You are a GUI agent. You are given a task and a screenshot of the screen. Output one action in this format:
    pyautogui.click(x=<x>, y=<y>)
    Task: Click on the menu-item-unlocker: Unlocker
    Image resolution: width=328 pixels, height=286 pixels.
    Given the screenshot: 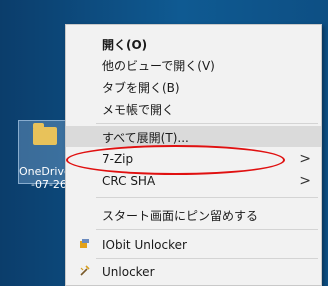 What is the action you would take?
    pyautogui.click(x=193, y=272)
    